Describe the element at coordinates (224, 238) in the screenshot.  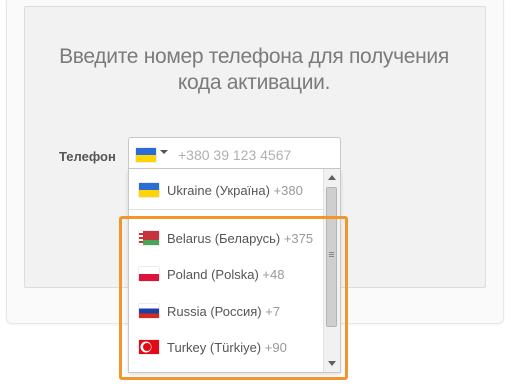
I see `country-name: Belarus (Беларусь)` at that location.